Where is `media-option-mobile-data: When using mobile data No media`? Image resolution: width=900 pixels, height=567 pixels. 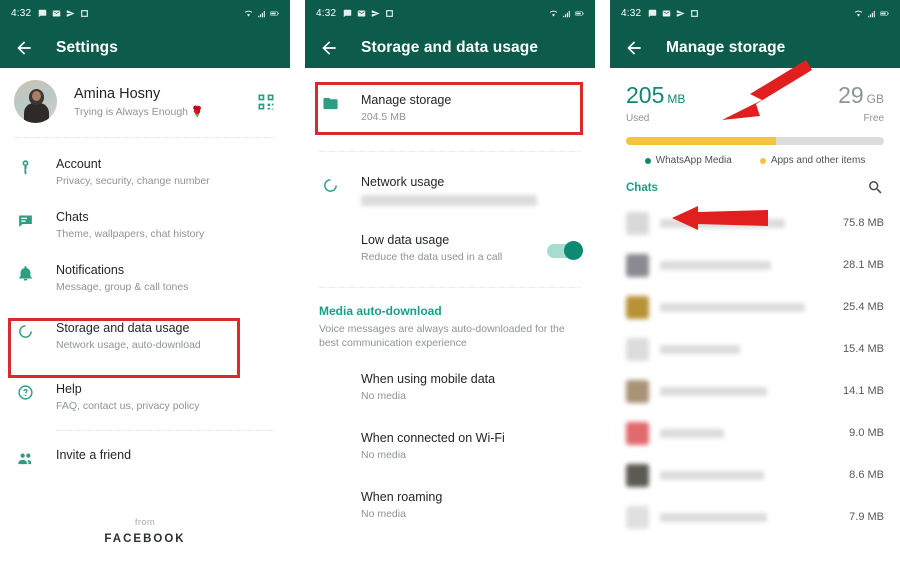 media-option-mobile-data: When using mobile data No media is located at coordinates (450, 387).